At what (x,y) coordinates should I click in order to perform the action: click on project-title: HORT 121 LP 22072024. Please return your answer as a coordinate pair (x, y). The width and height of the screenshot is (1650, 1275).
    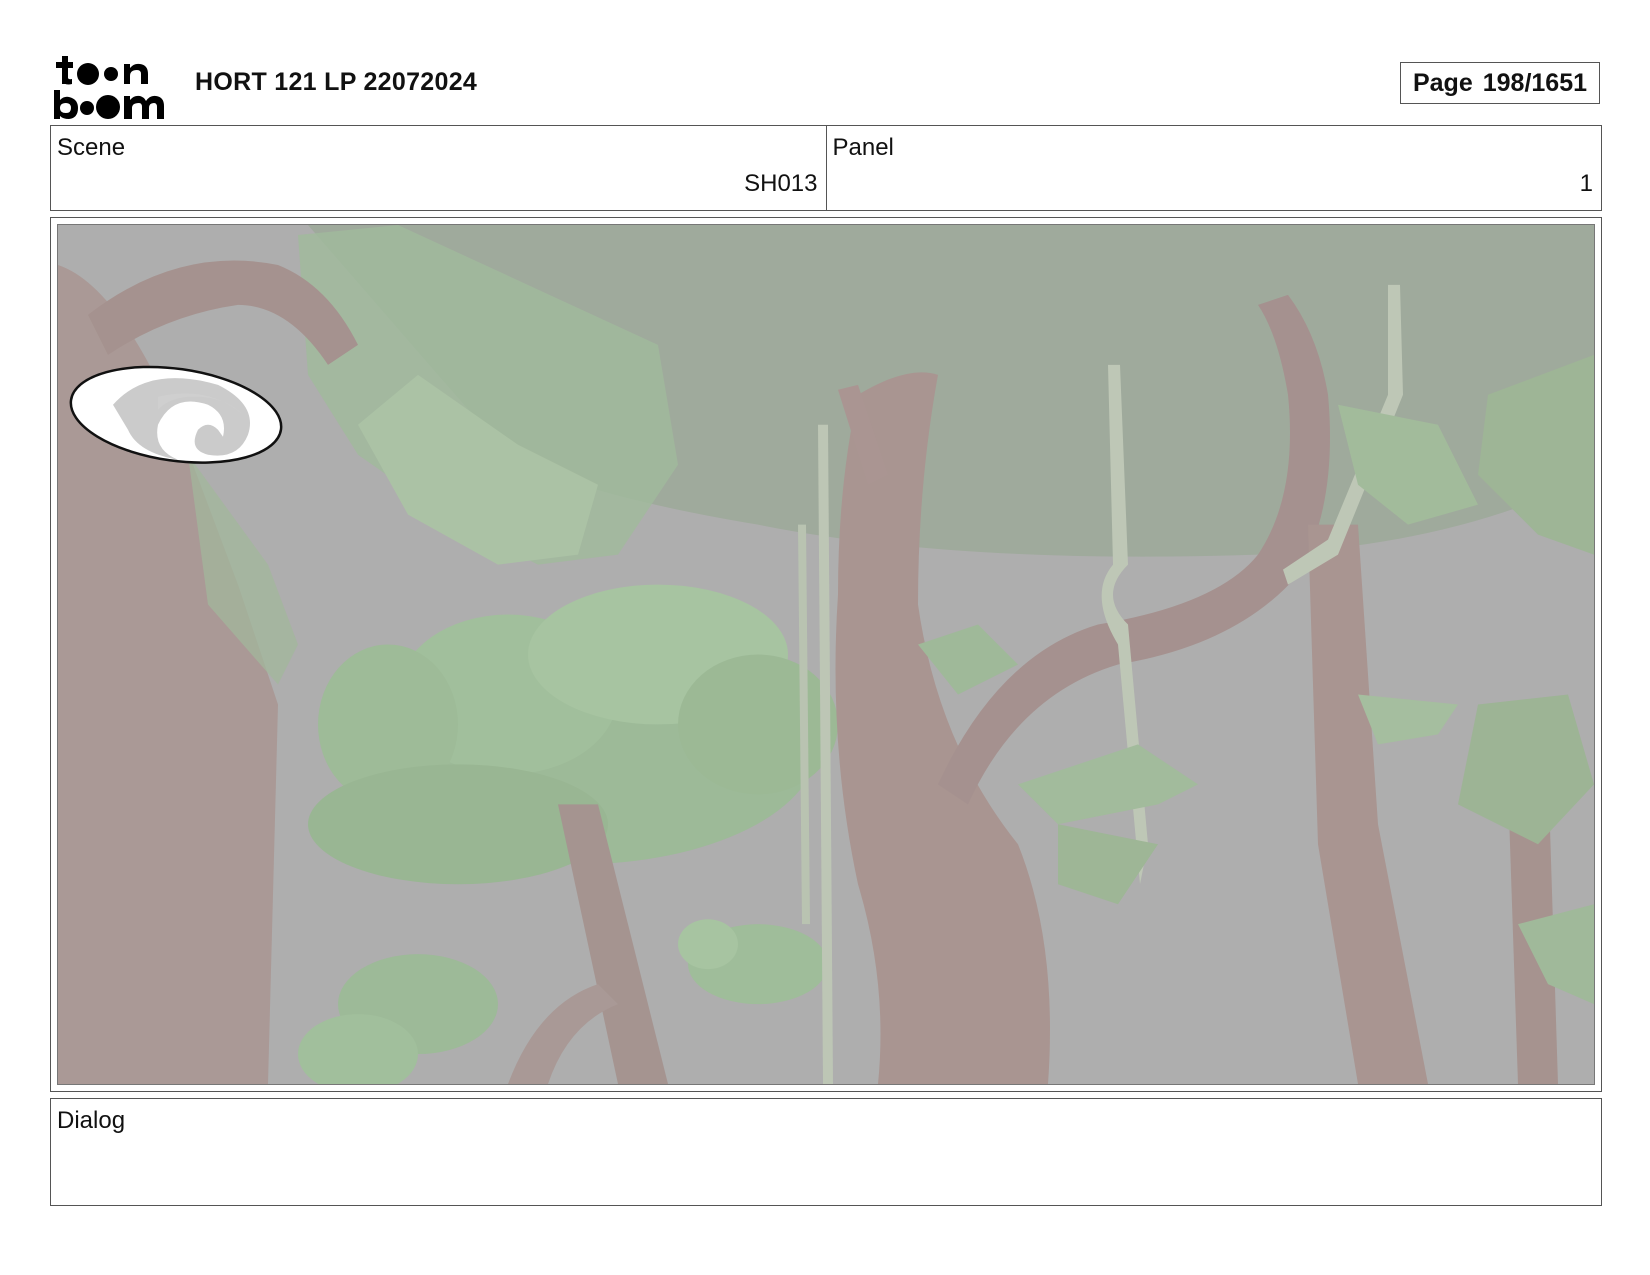
    Looking at the image, I should click on (336, 82).